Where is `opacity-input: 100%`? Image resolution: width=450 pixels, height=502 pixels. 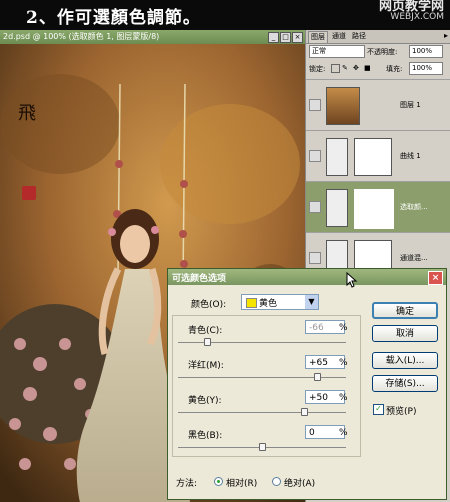 opacity-input: 100% is located at coordinates (426, 51).